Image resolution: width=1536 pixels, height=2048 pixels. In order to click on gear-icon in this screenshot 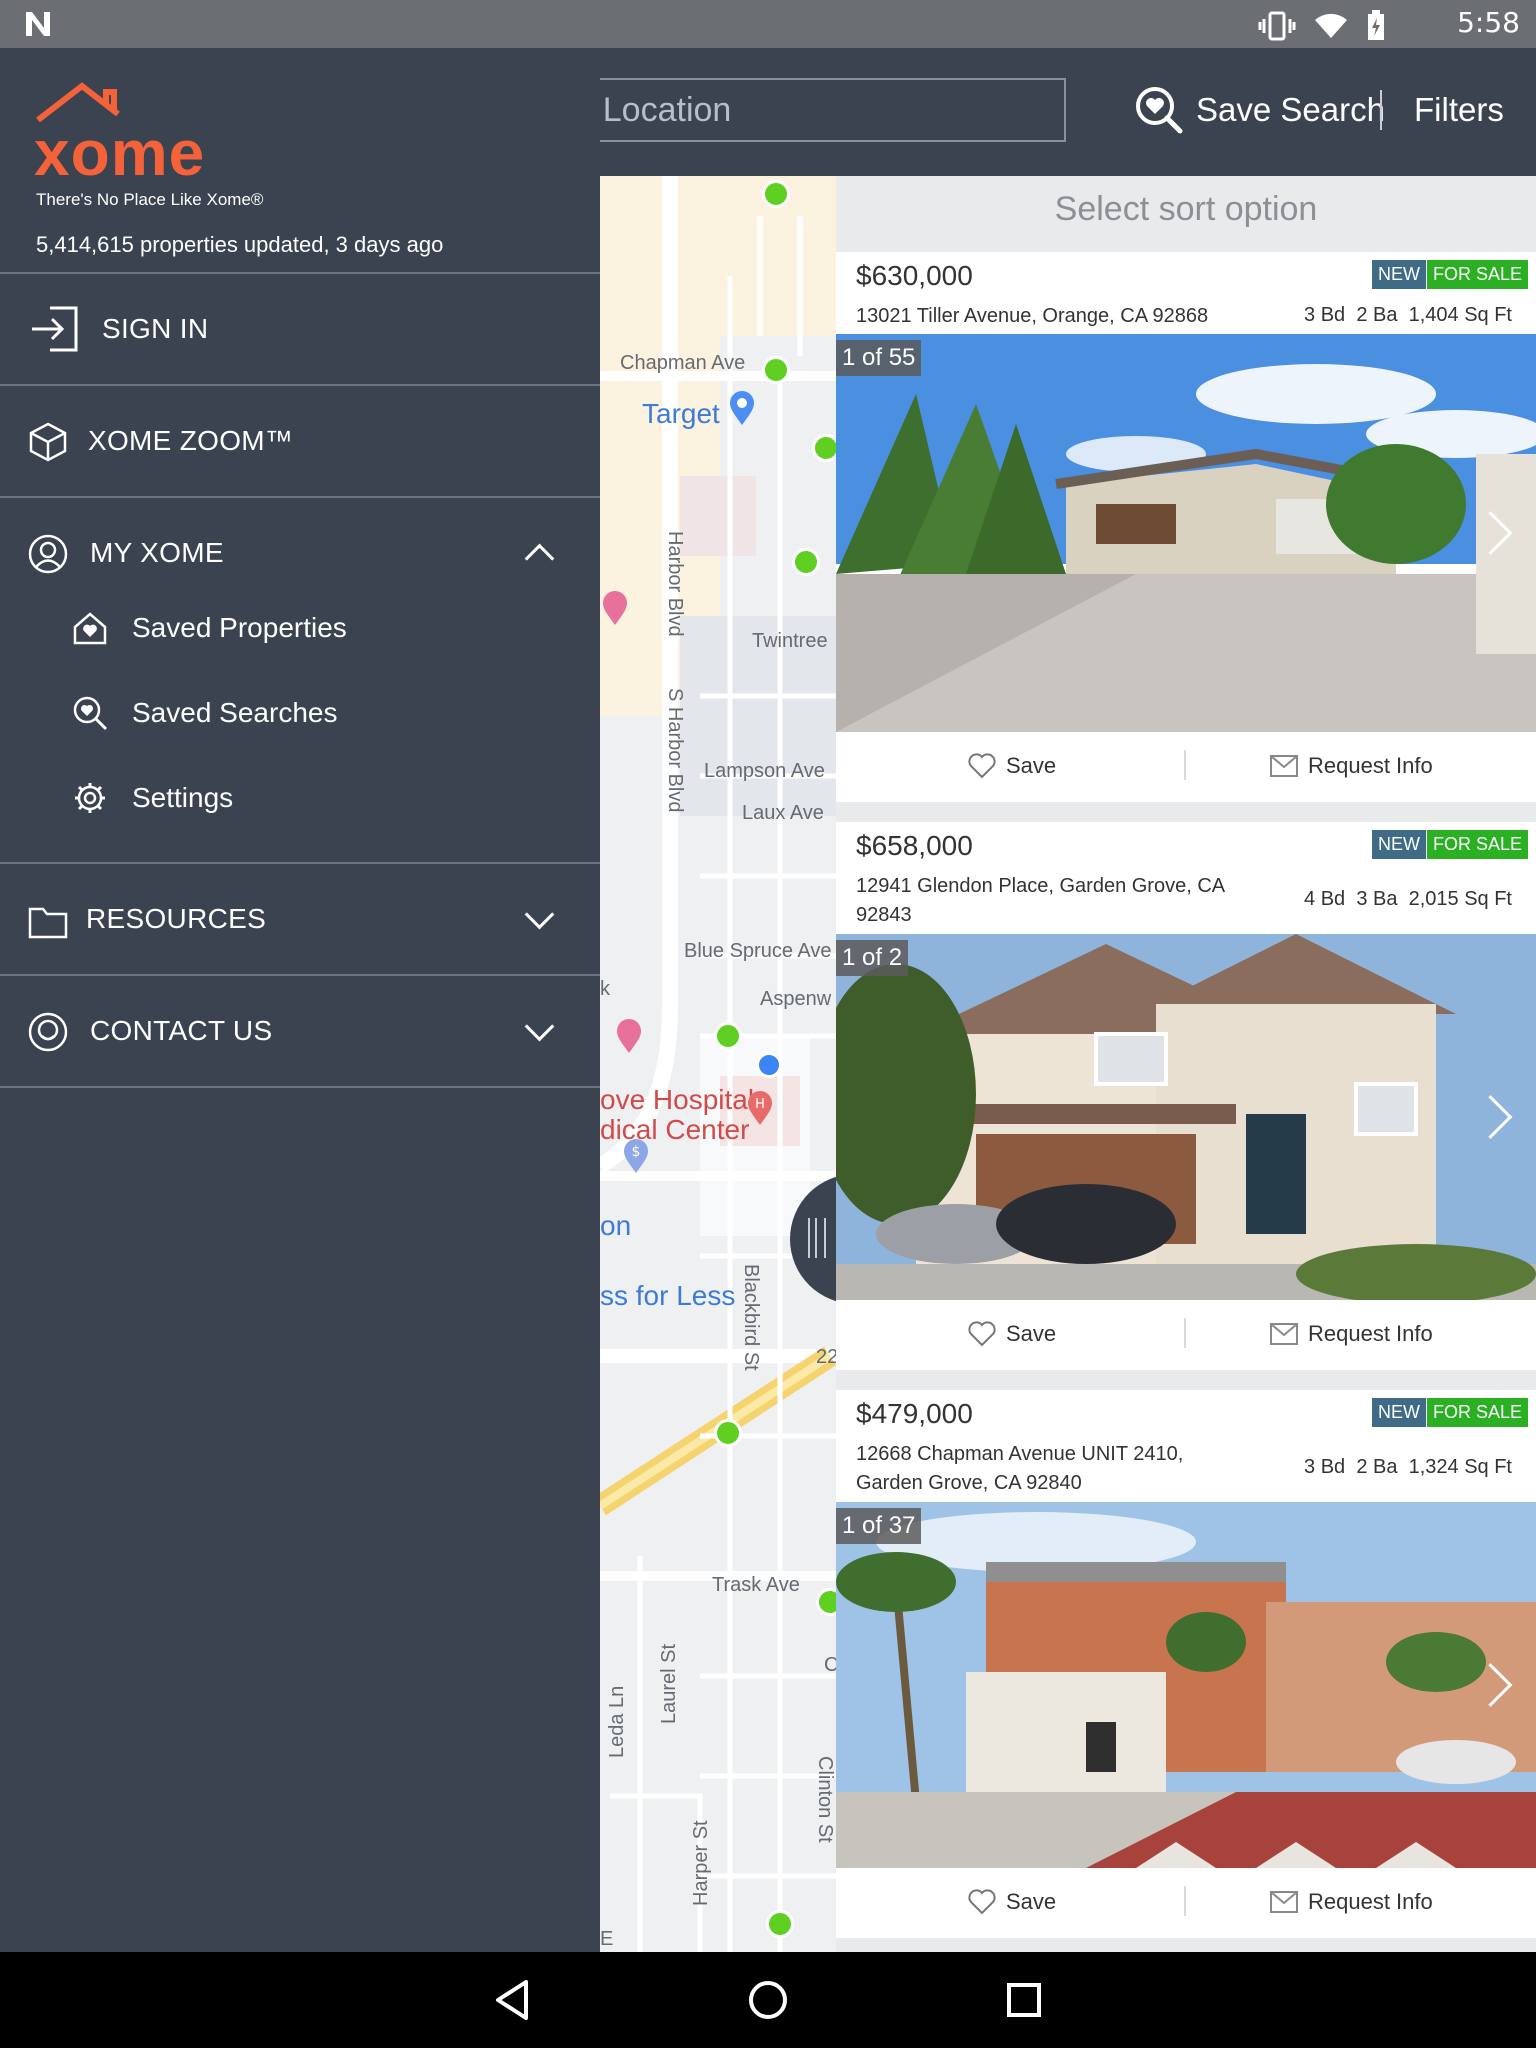, I will do `click(90, 798)`.